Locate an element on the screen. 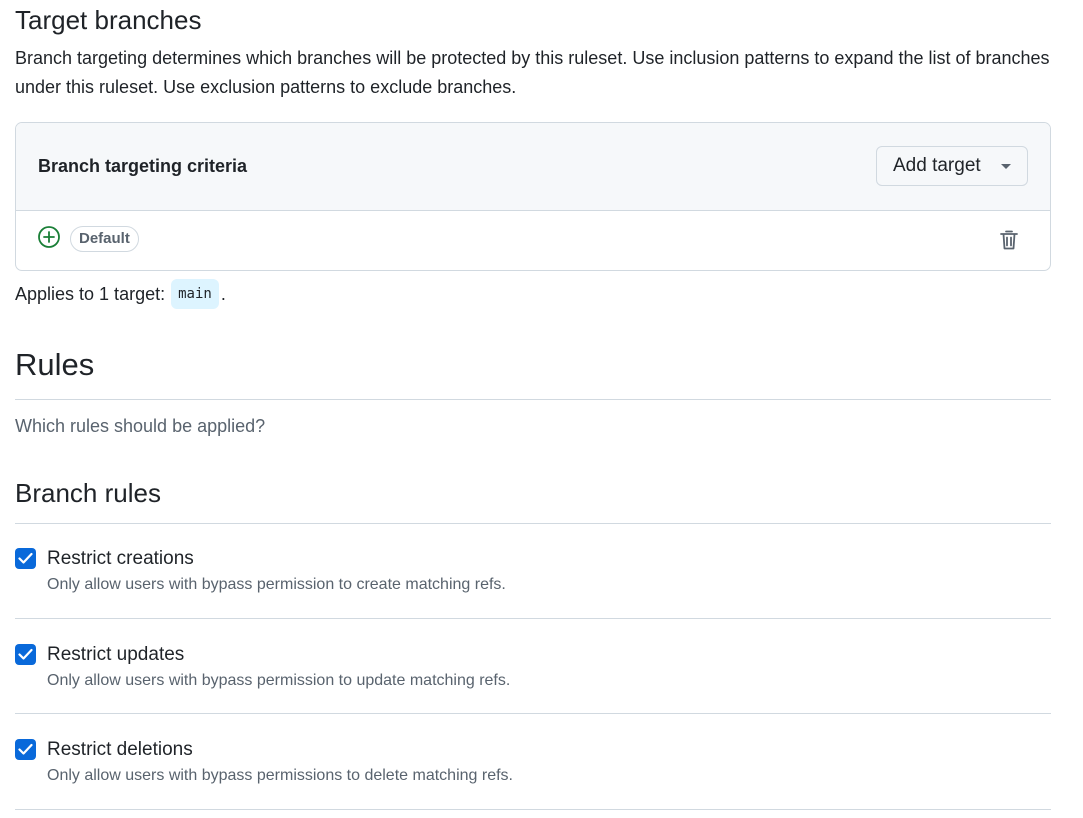 The height and width of the screenshot is (818, 1083). criteria-box-header: Branch targeting criteria Add target is located at coordinates (533, 167).